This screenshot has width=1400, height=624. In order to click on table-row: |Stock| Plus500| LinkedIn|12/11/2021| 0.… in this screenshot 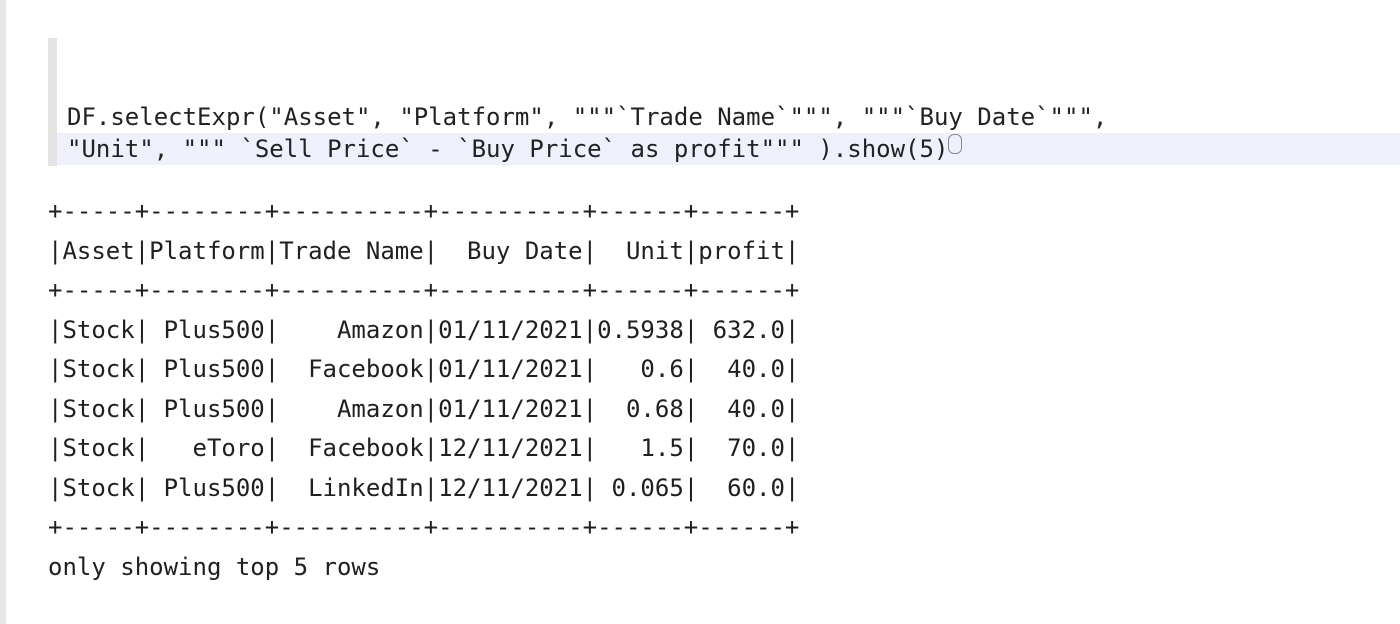, I will do `click(424, 487)`.